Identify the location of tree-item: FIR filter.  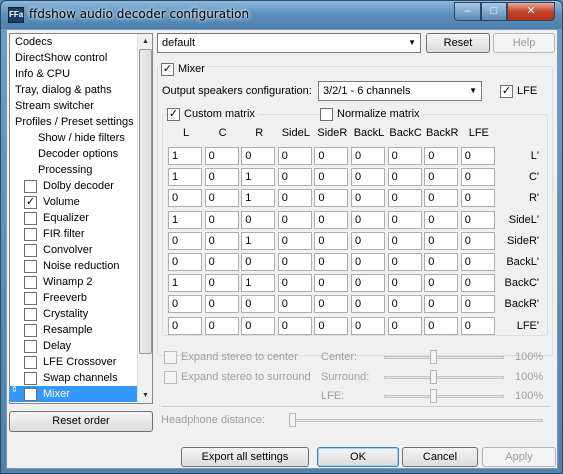
(73, 234).